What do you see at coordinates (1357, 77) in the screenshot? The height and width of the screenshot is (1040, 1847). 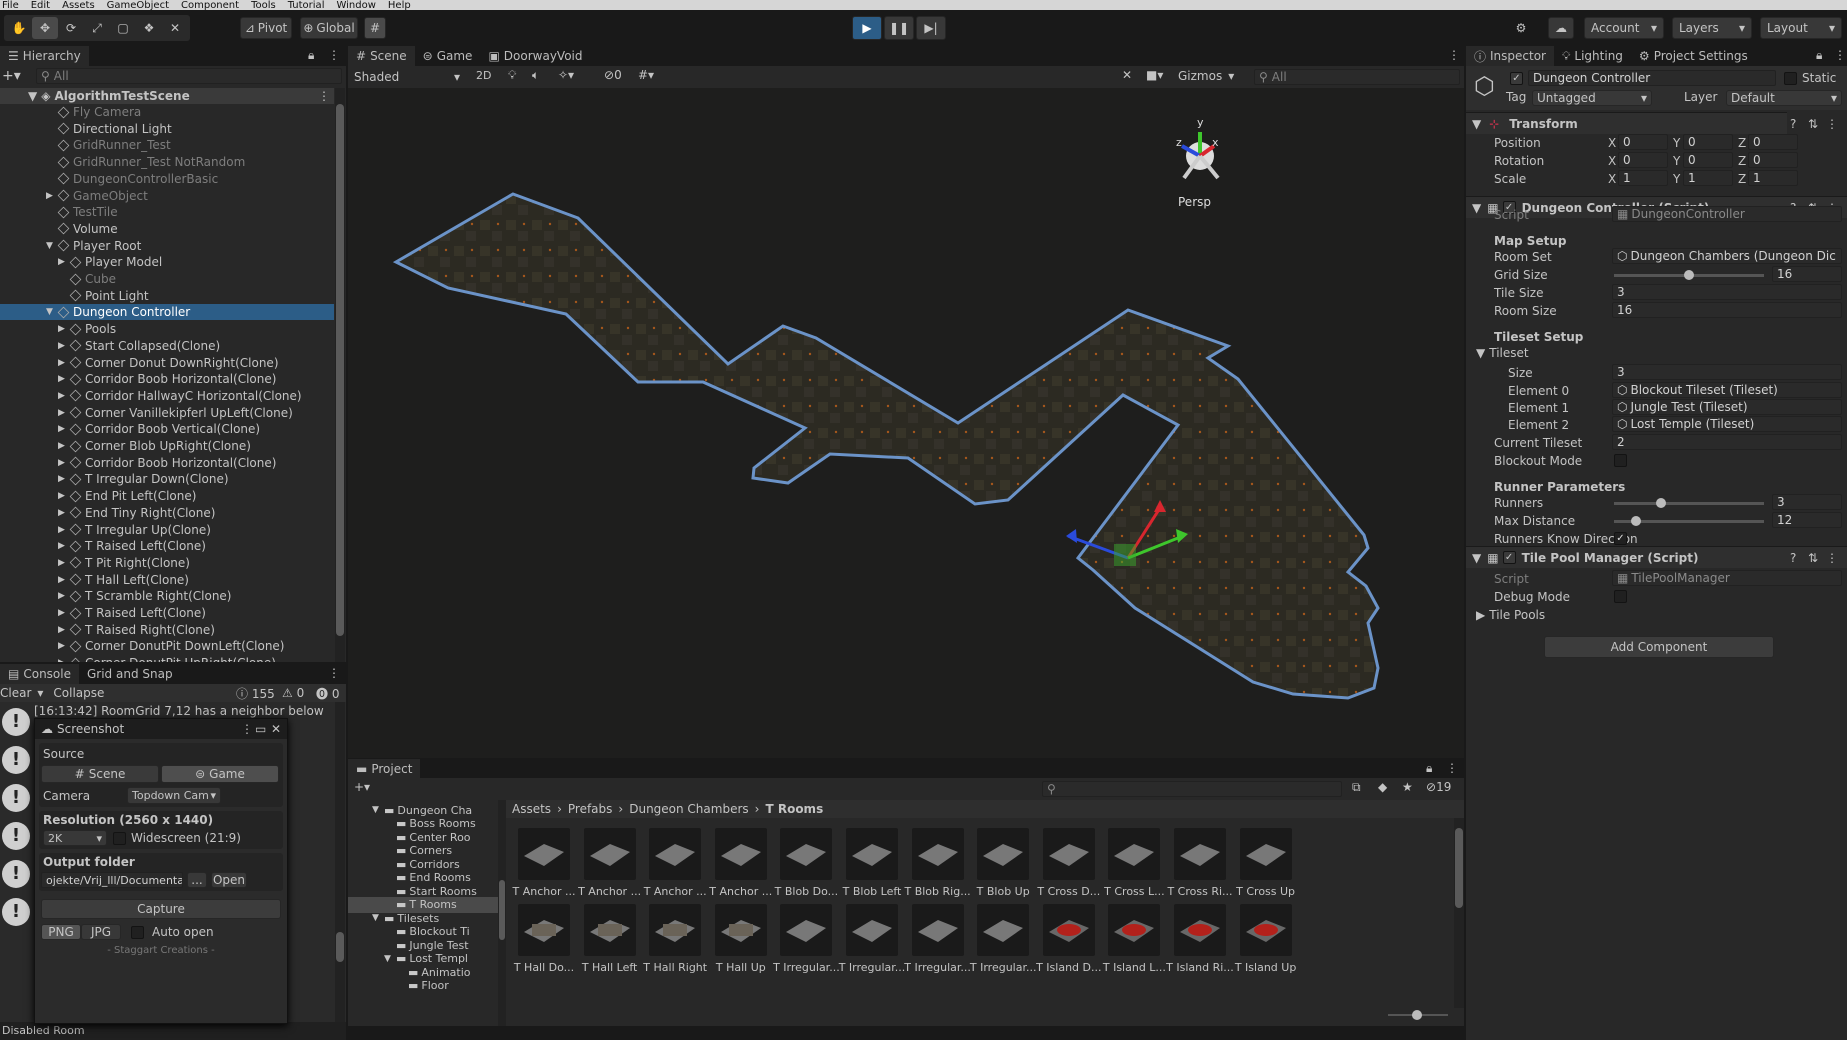 I see `scene-search-input: ⚲ All` at bounding box center [1357, 77].